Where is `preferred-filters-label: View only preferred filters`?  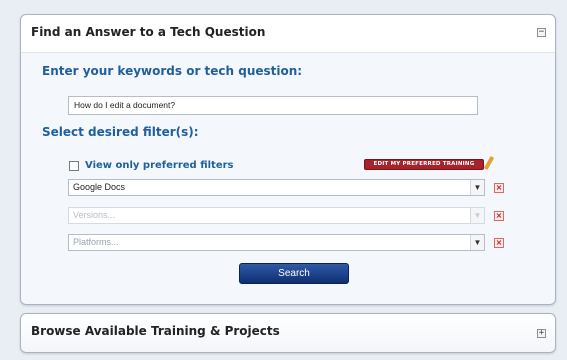
preferred-filters-label: View only preferred filters is located at coordinates (159, 165).